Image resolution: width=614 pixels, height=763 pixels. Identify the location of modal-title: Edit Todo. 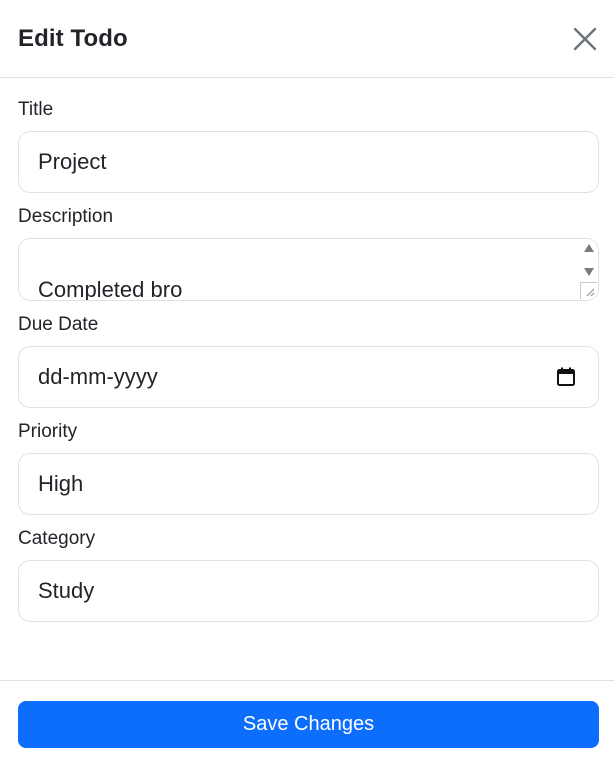
(73, 38).